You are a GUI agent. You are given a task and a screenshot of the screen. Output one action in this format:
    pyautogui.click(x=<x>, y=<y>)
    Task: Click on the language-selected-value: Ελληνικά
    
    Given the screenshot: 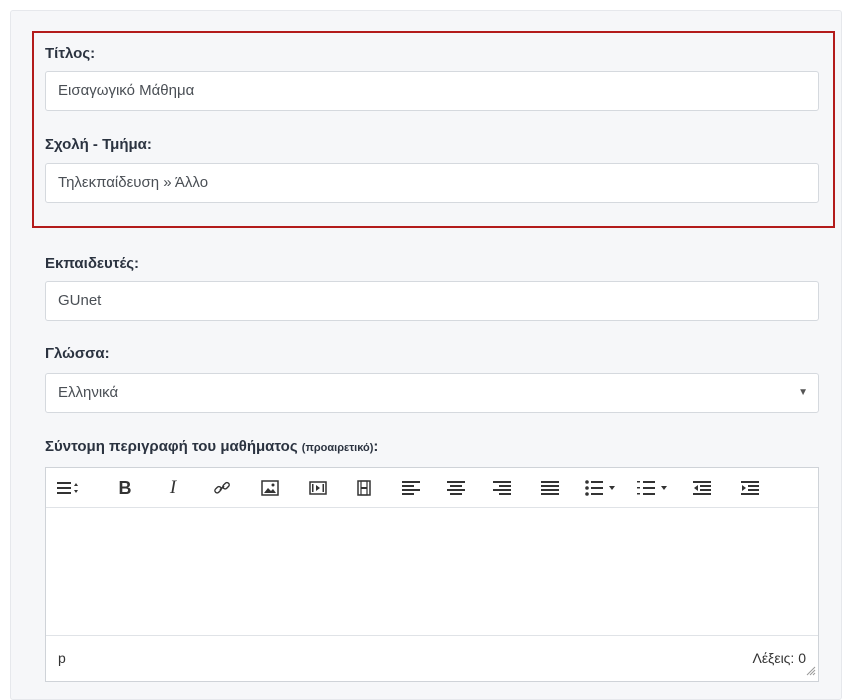 What is the action you would take?
    pyautogui.click(x=88, y=392)
    